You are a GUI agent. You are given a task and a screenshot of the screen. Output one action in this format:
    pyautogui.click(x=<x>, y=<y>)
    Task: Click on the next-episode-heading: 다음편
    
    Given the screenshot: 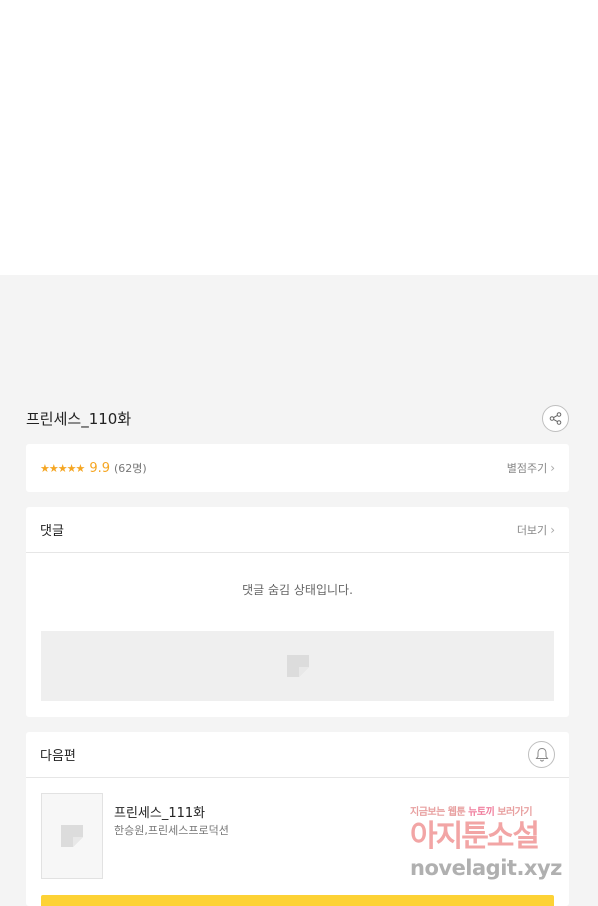 What is the action you would take?
    pyautogui.click(x=58, y=756)
    